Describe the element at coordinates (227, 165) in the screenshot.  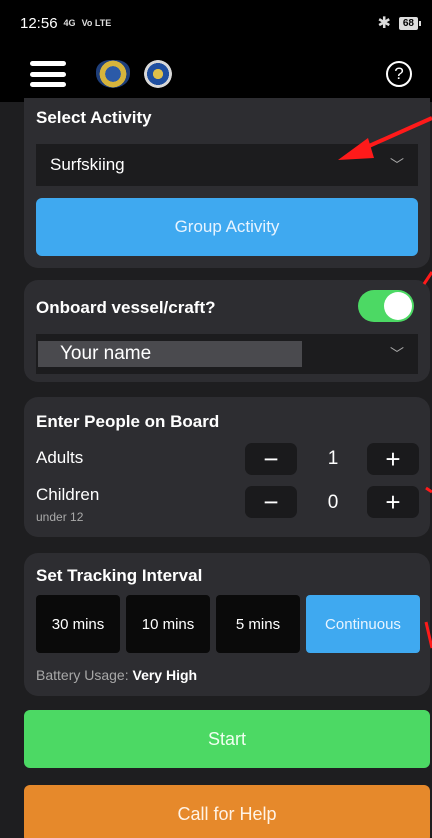
I see `activity-select: Surfskiing ﹀` at that location.